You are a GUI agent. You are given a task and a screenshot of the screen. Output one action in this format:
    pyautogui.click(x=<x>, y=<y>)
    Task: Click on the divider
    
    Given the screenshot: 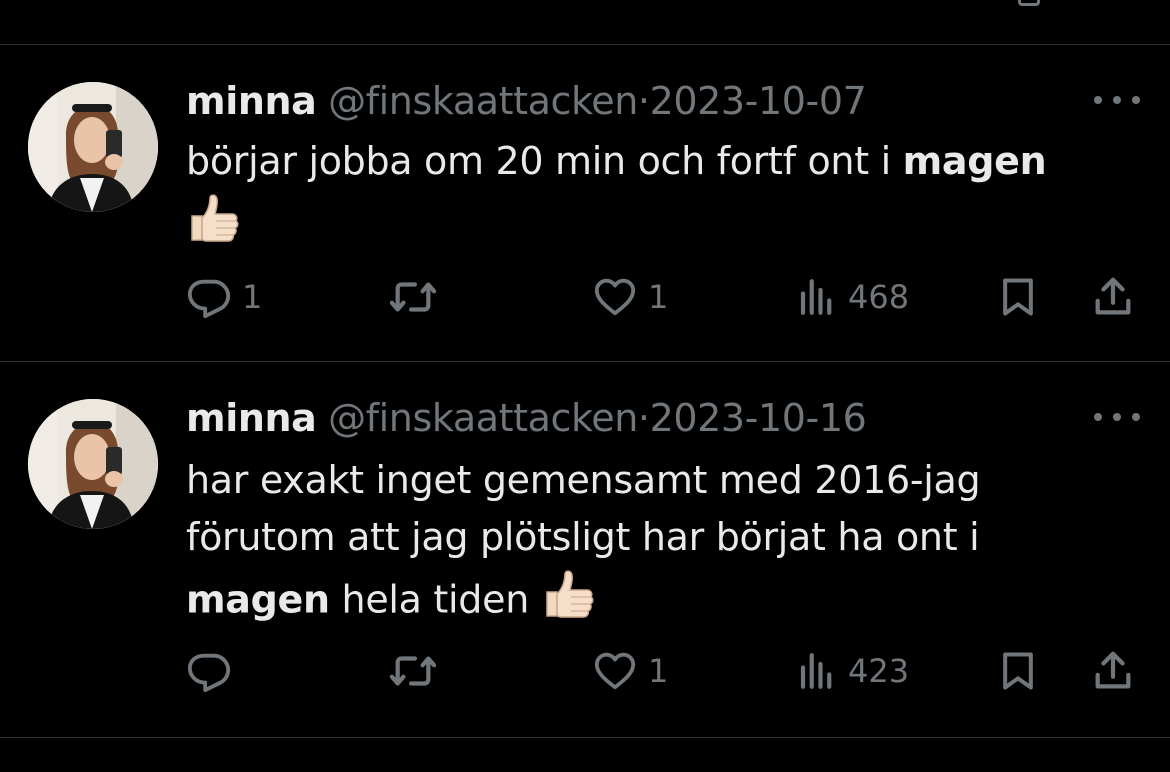 What is the action you would take?
    pyautogui.click(x=585, y=737)
    